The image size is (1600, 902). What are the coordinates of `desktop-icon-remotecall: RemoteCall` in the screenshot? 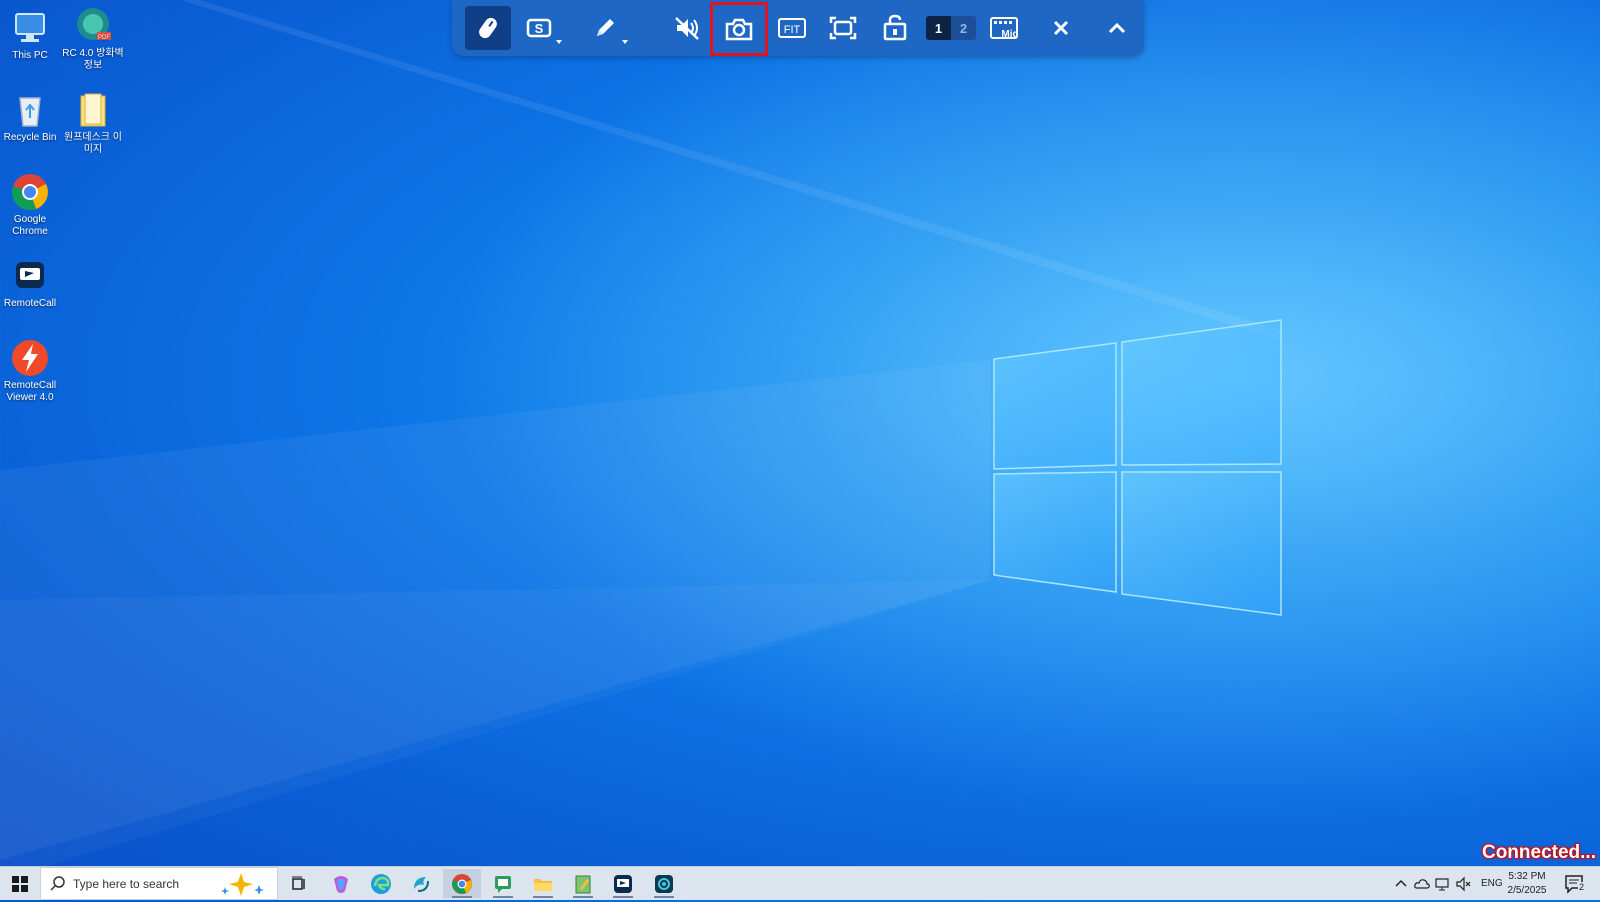 It's located at (31, 283).